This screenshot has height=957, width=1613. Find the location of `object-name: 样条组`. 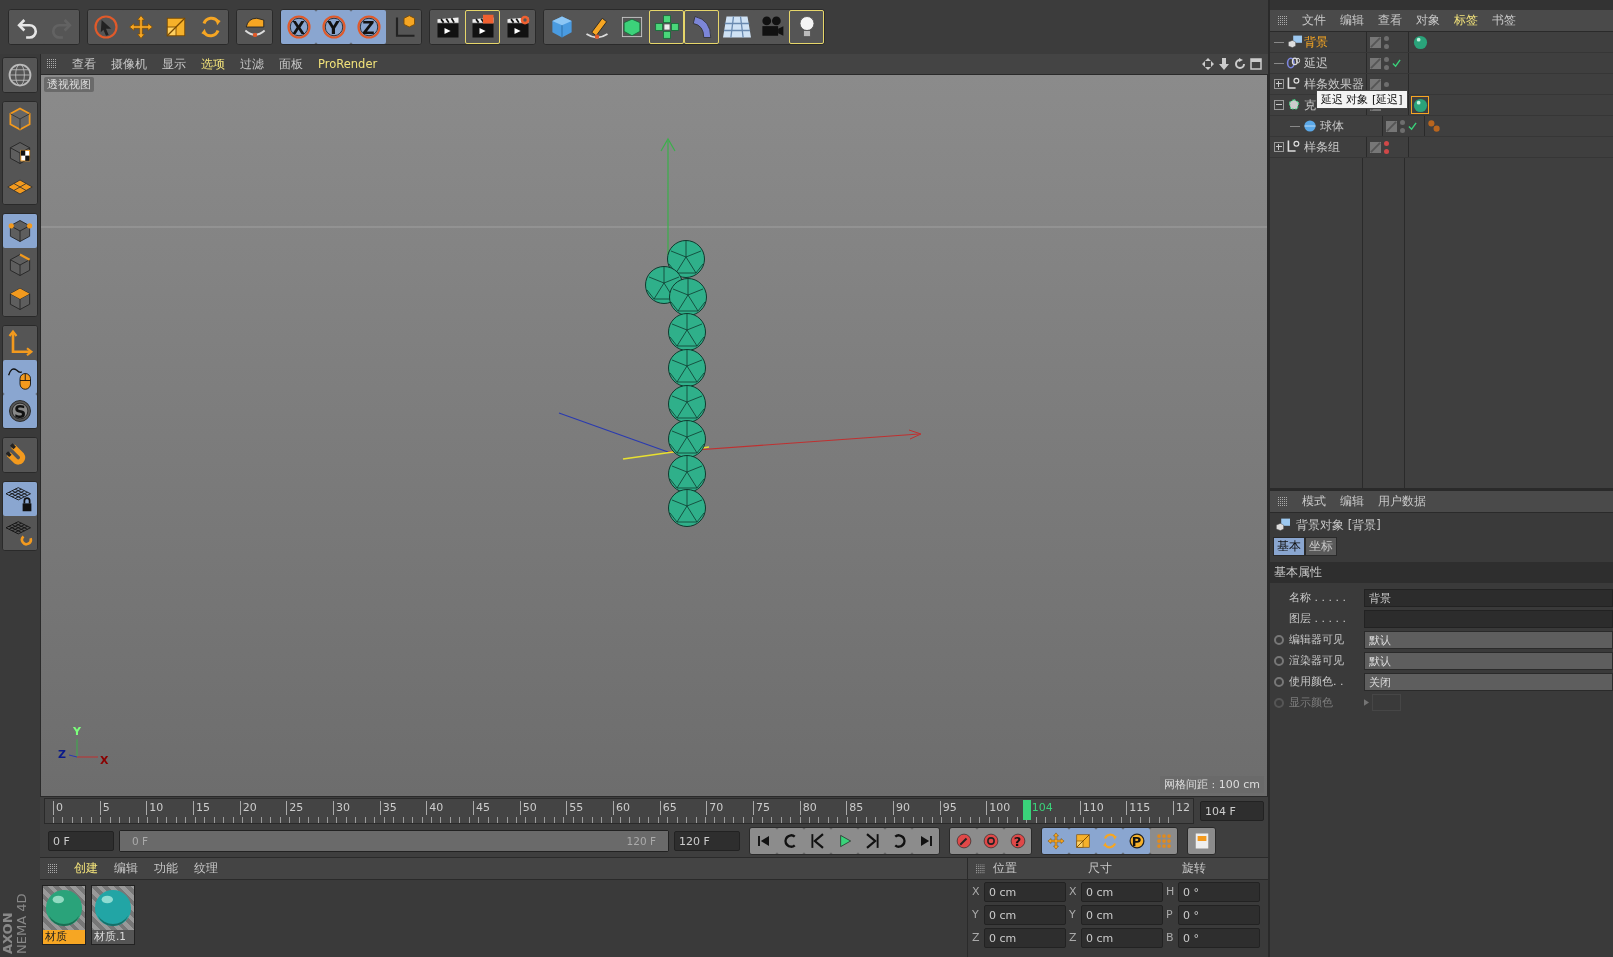

object-name: 样条组 is located at coordinates (1322, 147).